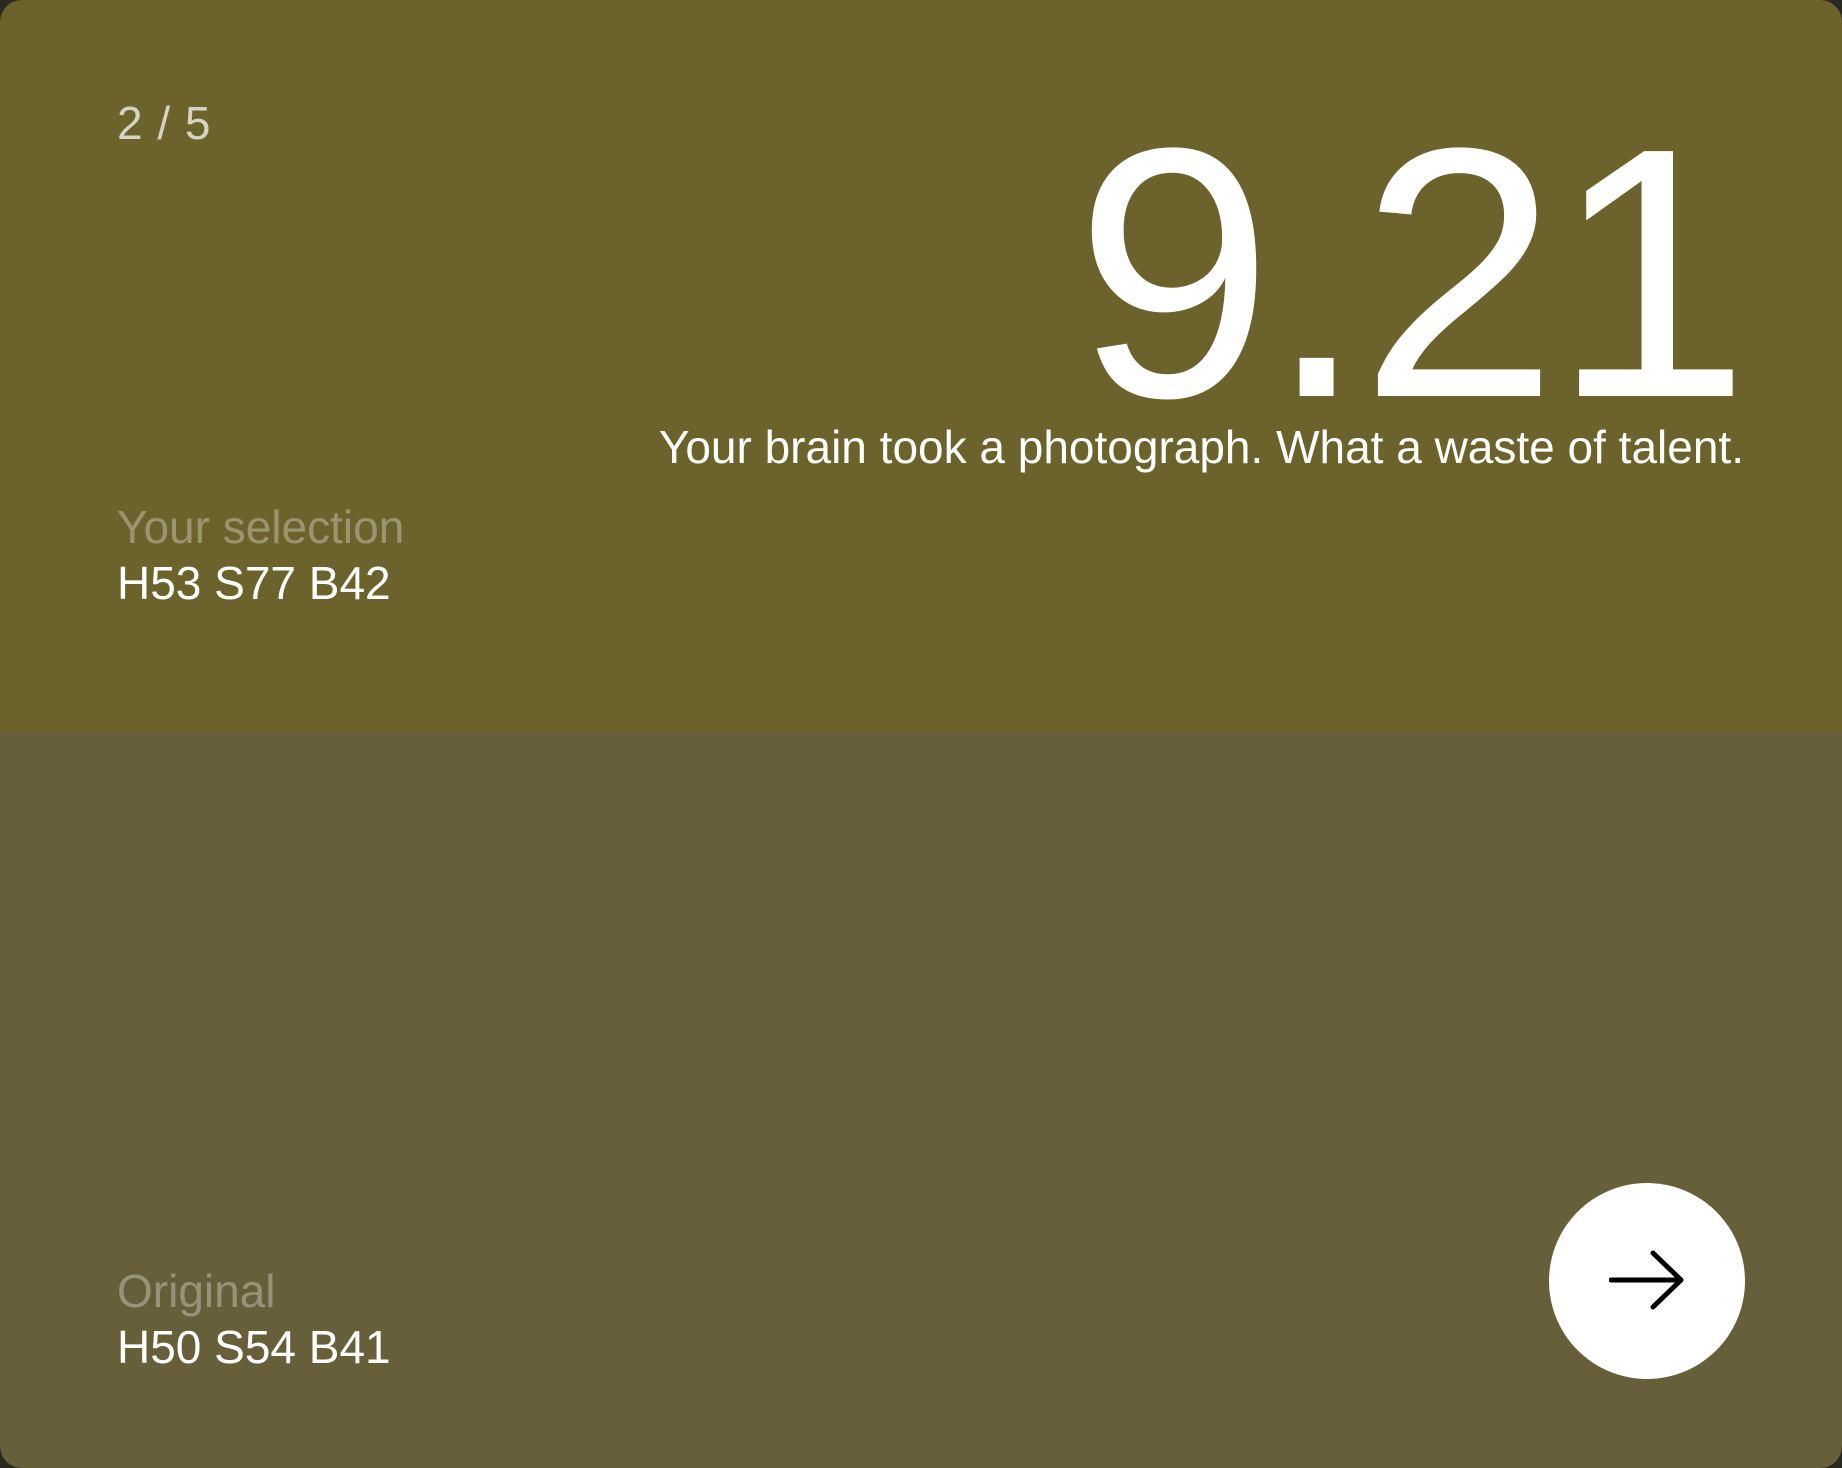 This screenshot has width=1842, height=1468. Describe the element at coordinates (196, 1291) in the screenshot. I see `original-label: Original` at that location.